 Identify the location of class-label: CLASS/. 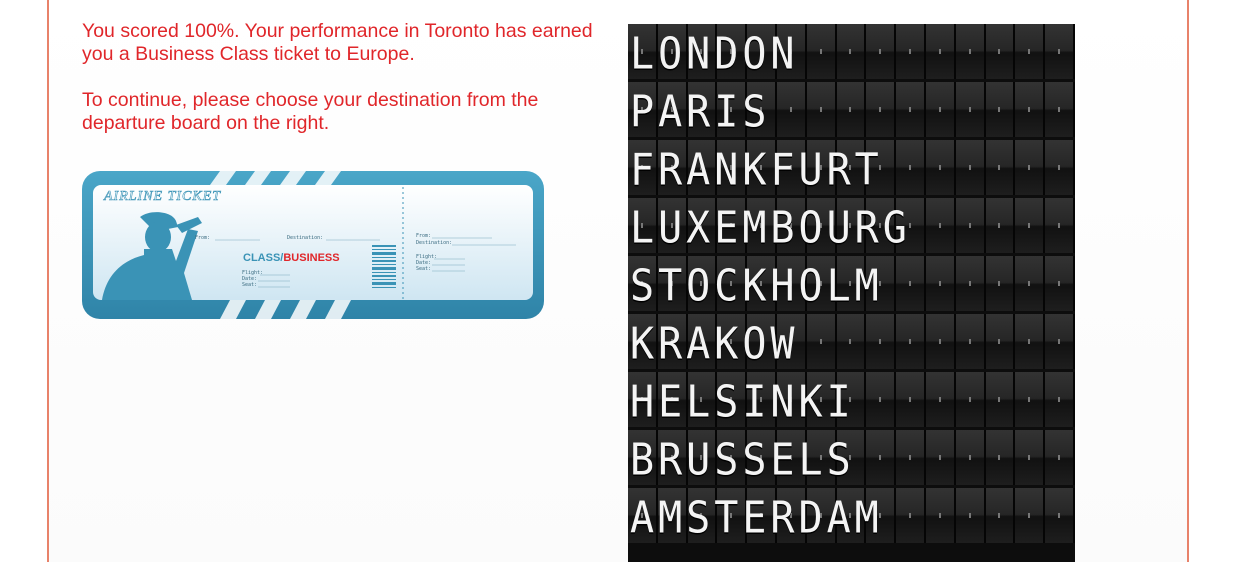
(263, 258).